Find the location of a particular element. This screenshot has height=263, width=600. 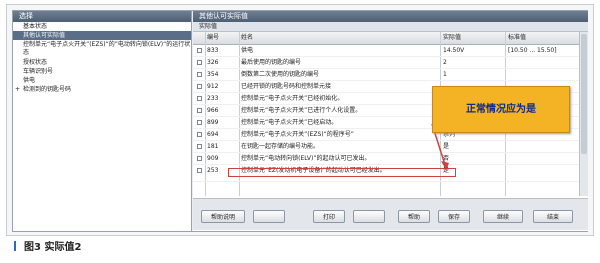

row-value: 否 is located at coordinates (446, 158).